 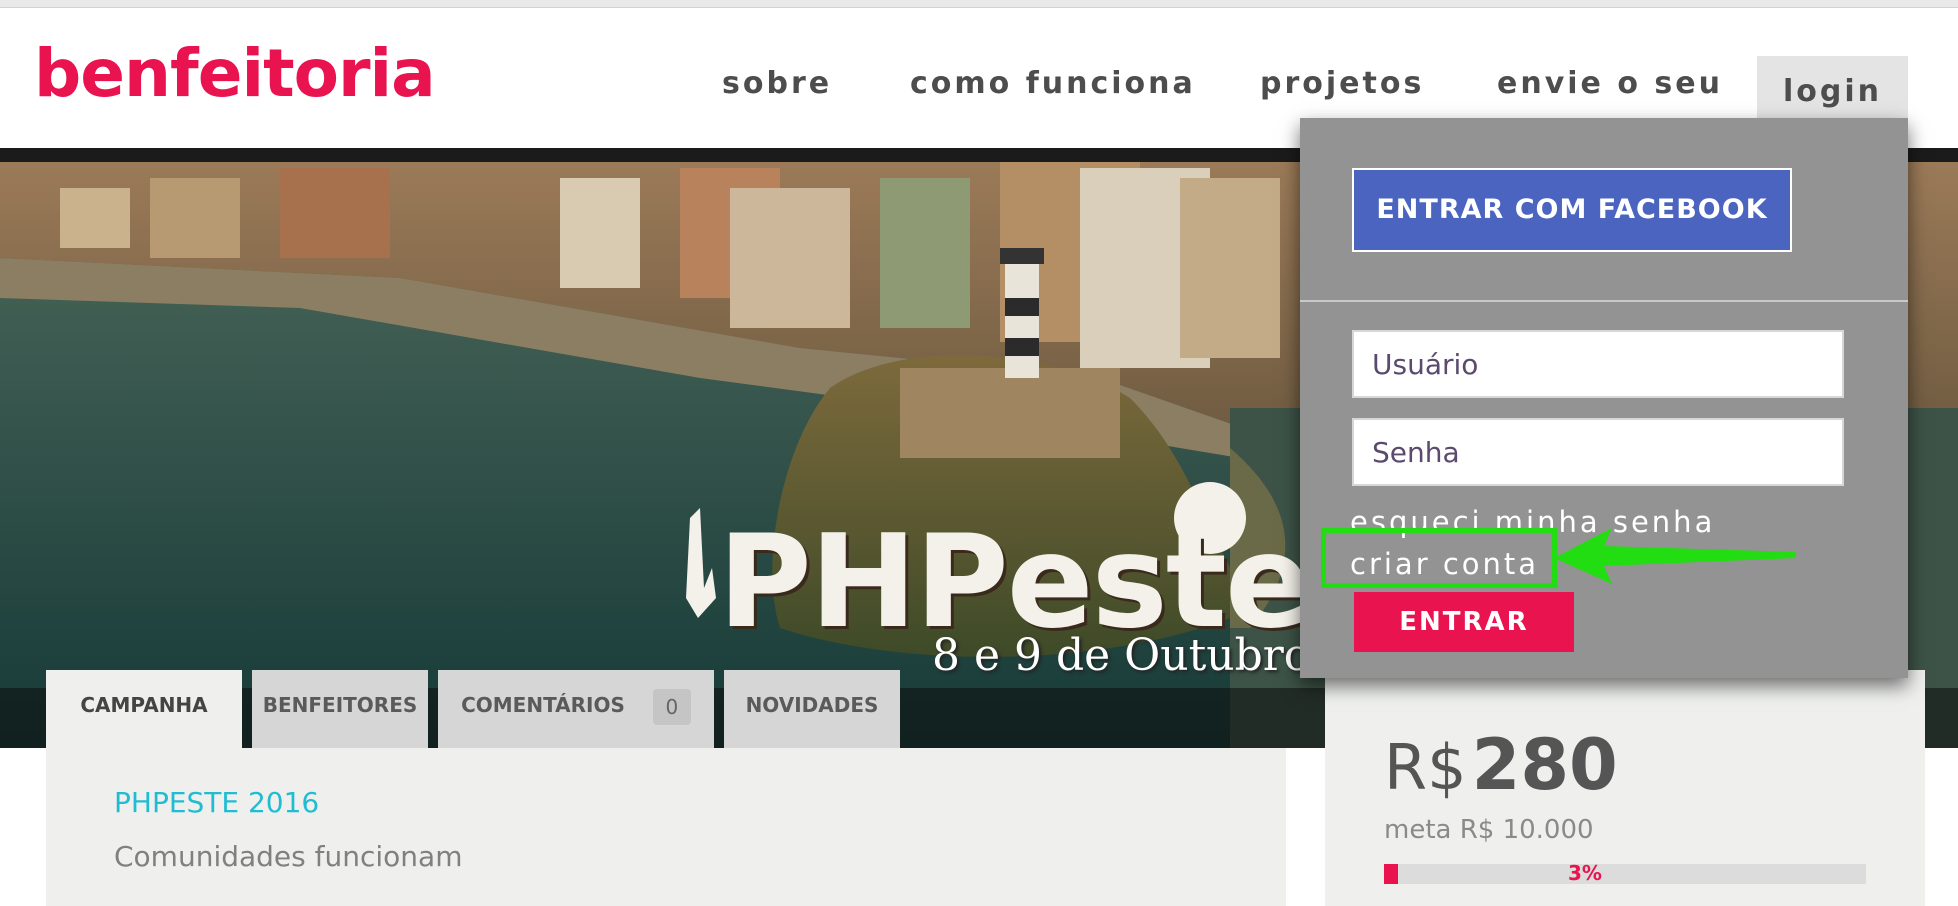 I want to click on comment-count-badge: 0, so click(x=671, y=706).